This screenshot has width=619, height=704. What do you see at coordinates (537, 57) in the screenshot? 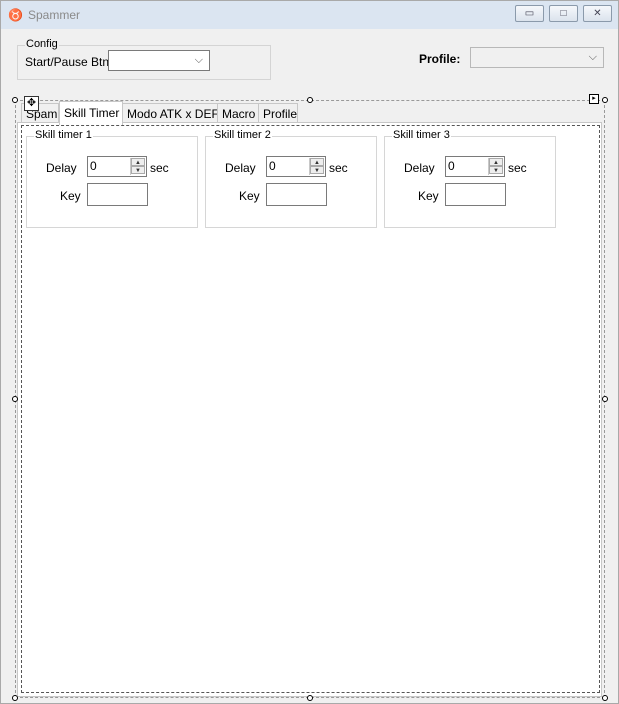
I see `profile-combobox: ⌵` at bounding box center [537, 57].